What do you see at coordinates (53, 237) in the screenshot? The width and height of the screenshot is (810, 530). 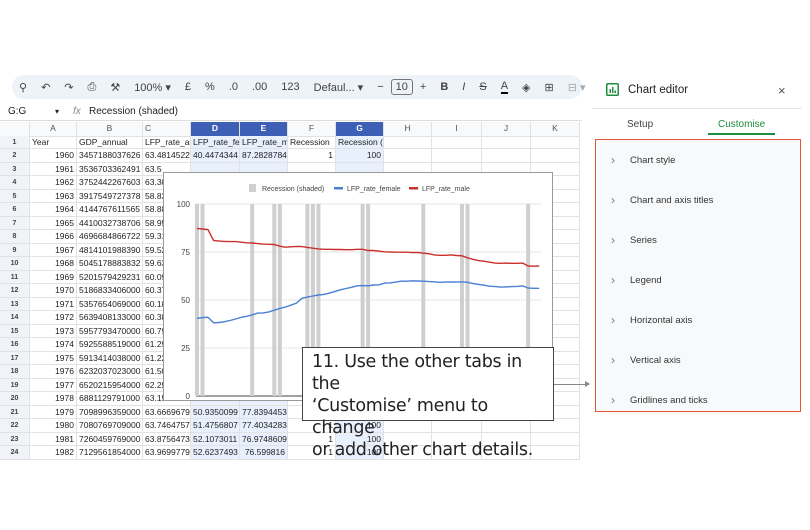 I see `cell: 1966` at bounding box center [53, 237].